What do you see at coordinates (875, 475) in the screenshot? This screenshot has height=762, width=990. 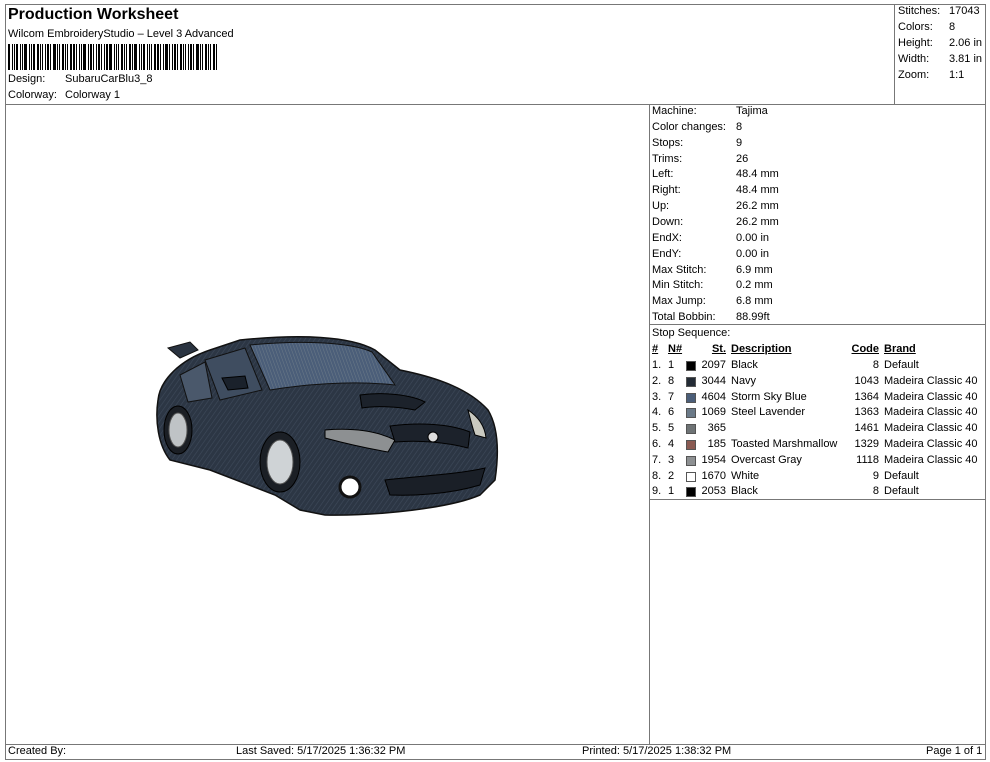 I see `row-code: 9` at bounding box center [875, 475].